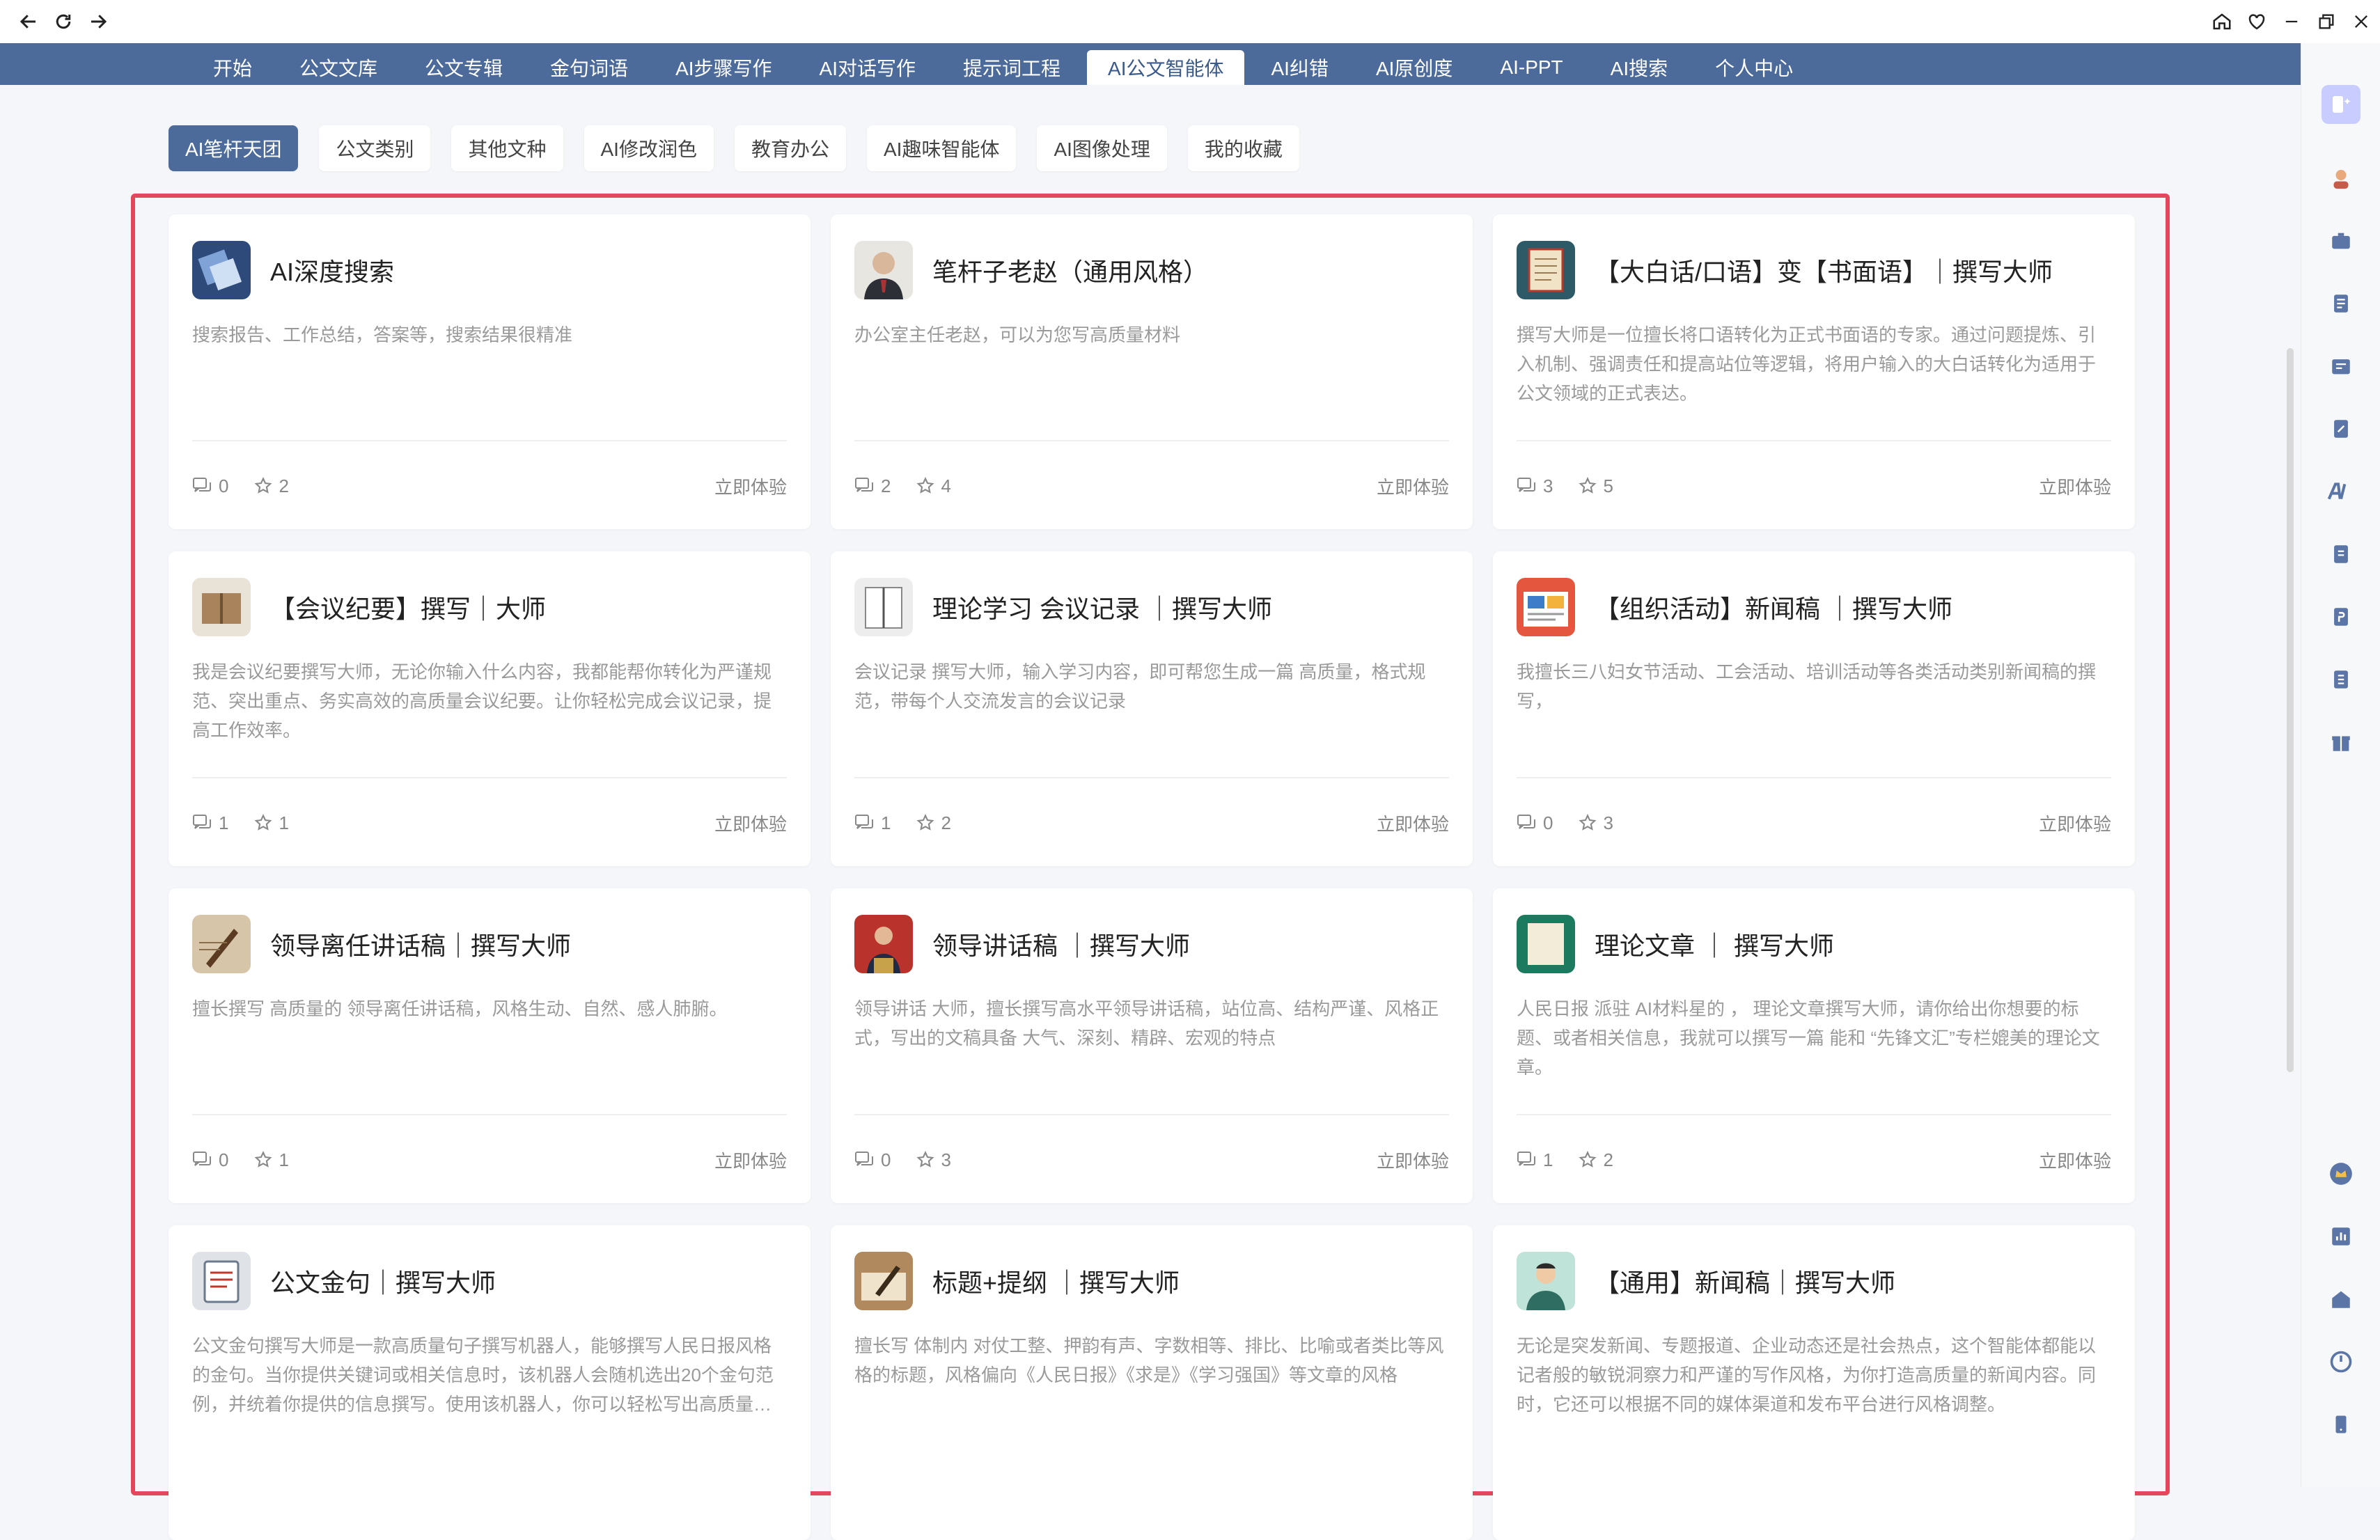 The height and width of the screenshot is (1540, 2380). I want to click on ai-assistant-icon, so click(2341, 104).